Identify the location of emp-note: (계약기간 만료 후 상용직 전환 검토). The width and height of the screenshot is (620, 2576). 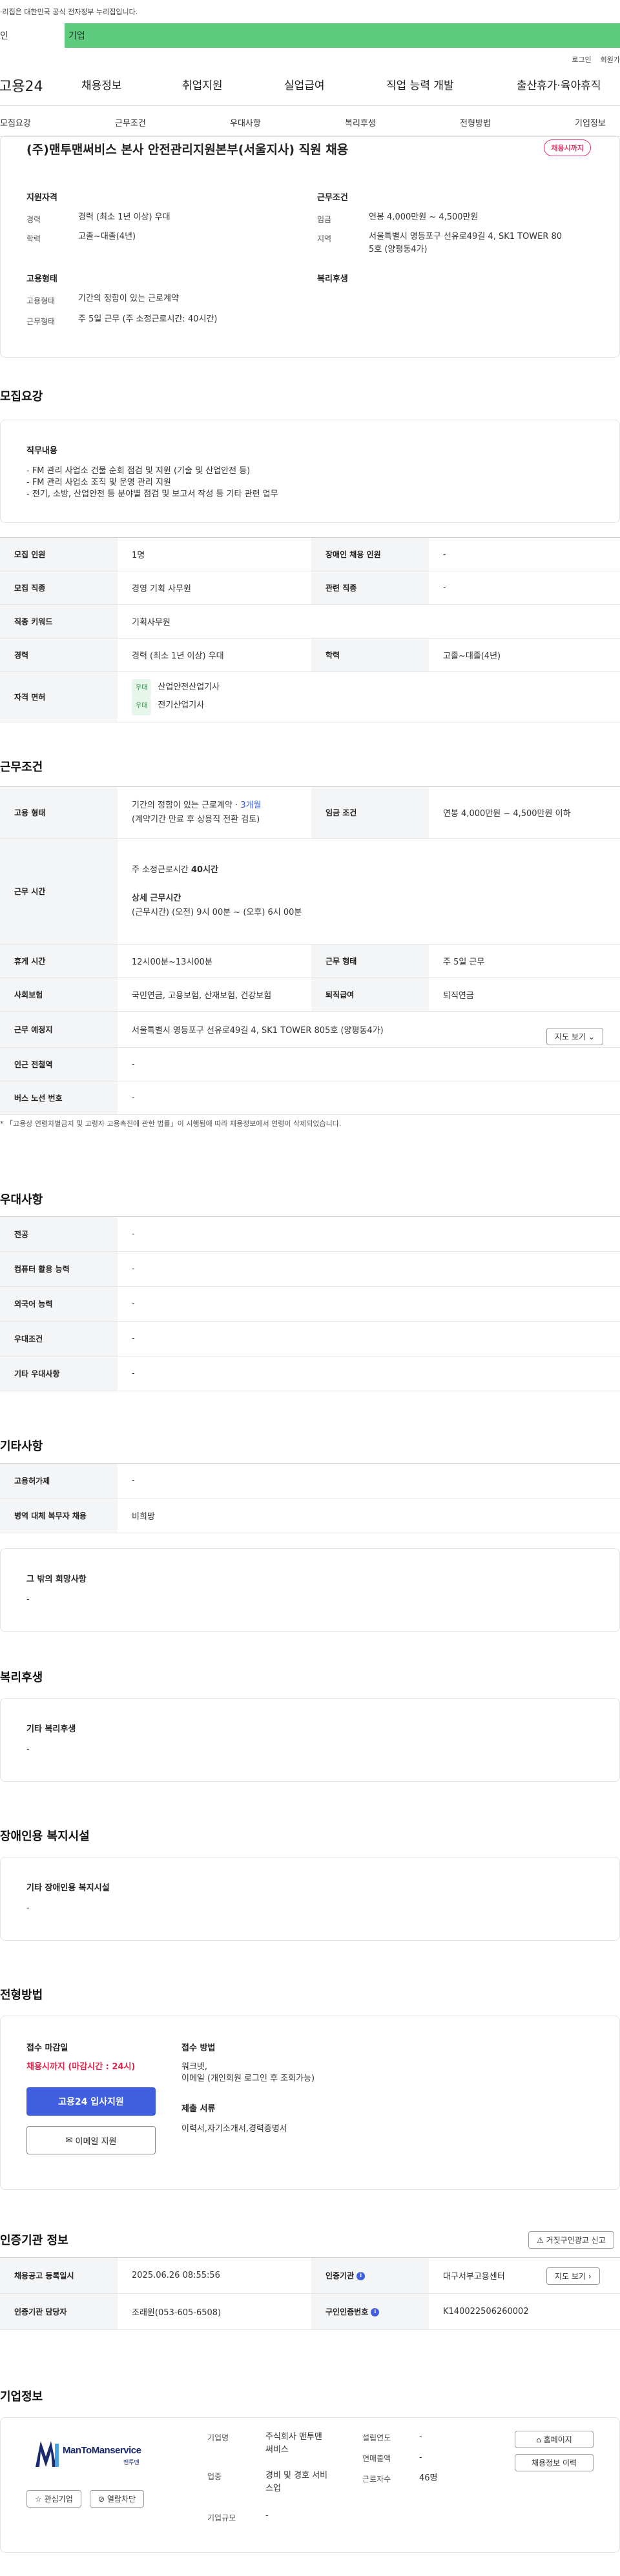
(196, 819).